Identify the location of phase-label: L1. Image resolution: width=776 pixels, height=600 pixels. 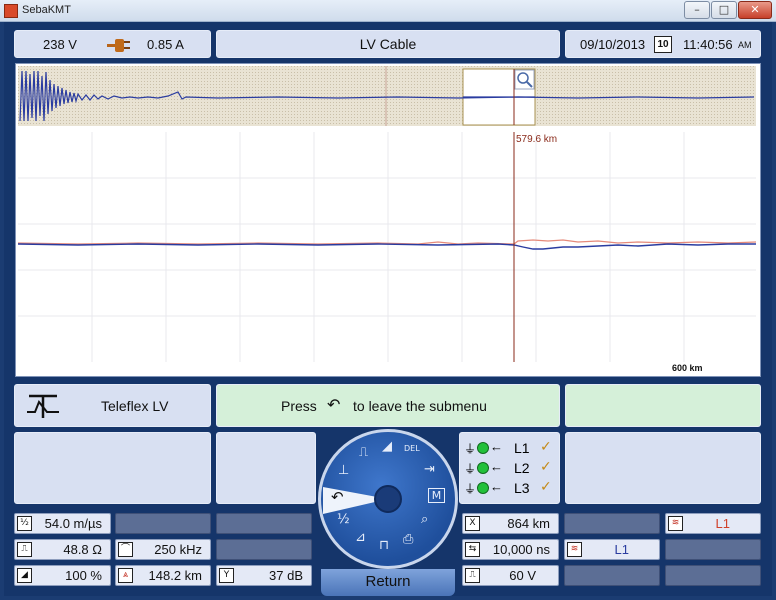
(522, 448).